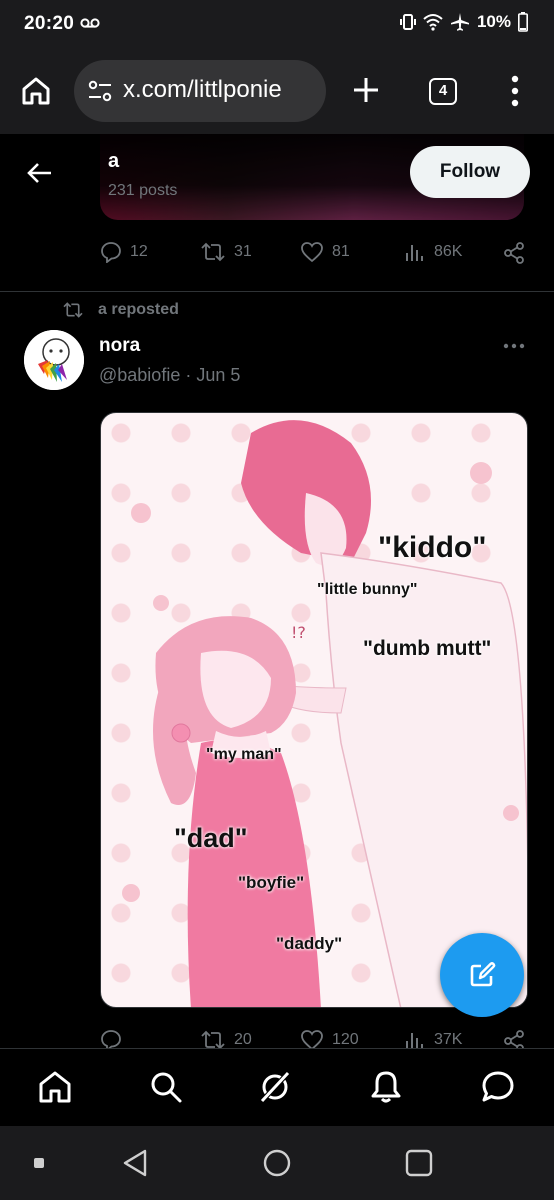 This screenshot has height=1200, width=554. Describe the element at coordinates (243, 251) in the screenshot. I see `repost-count: 31` at that location.